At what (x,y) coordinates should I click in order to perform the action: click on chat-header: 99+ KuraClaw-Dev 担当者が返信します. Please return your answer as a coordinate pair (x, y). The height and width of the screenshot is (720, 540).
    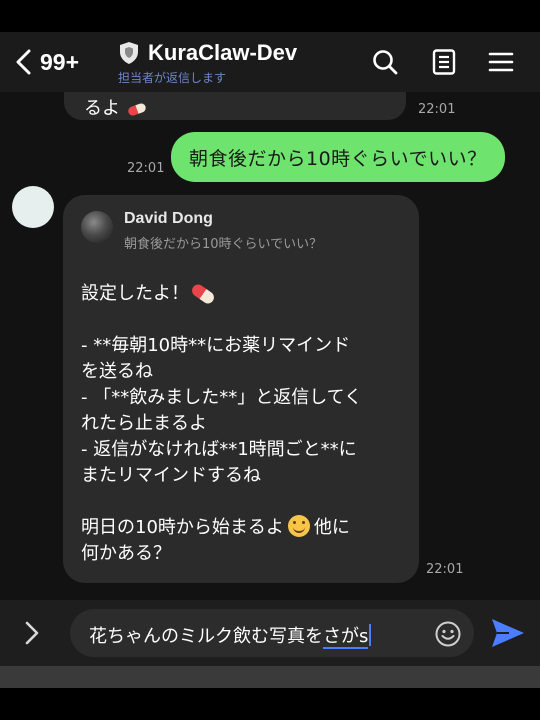
    Looking at the image, I should click on (270, 62).